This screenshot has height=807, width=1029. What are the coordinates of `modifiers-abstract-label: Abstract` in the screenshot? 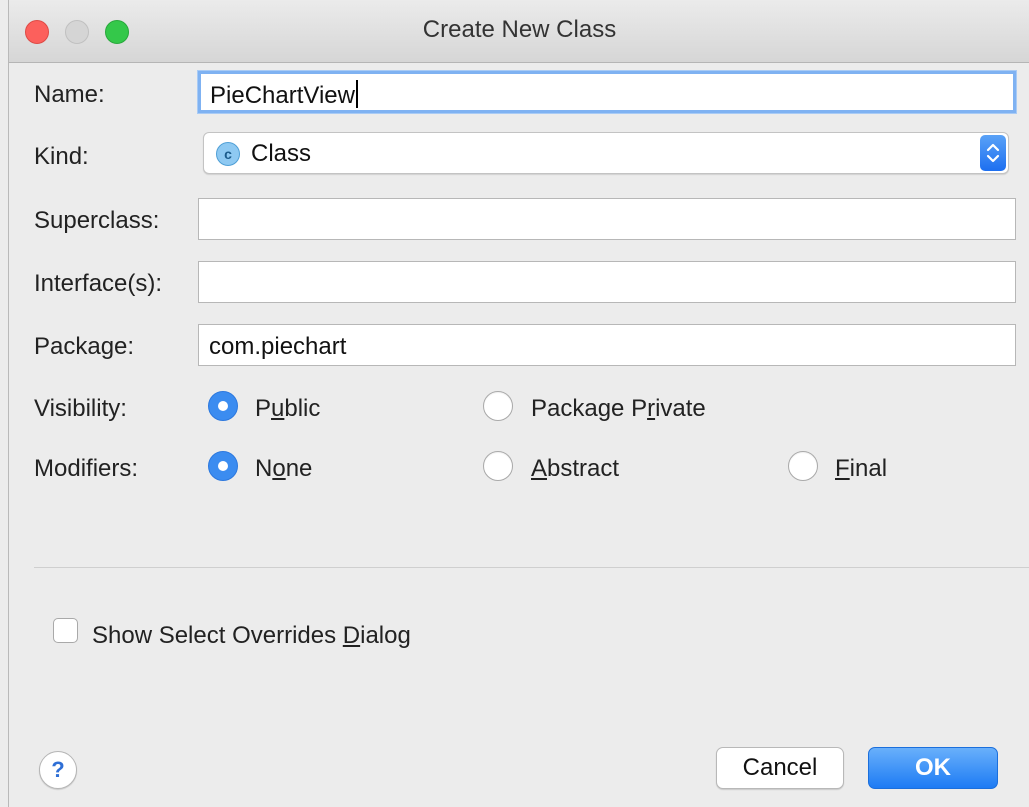 It's located at (575, 468).